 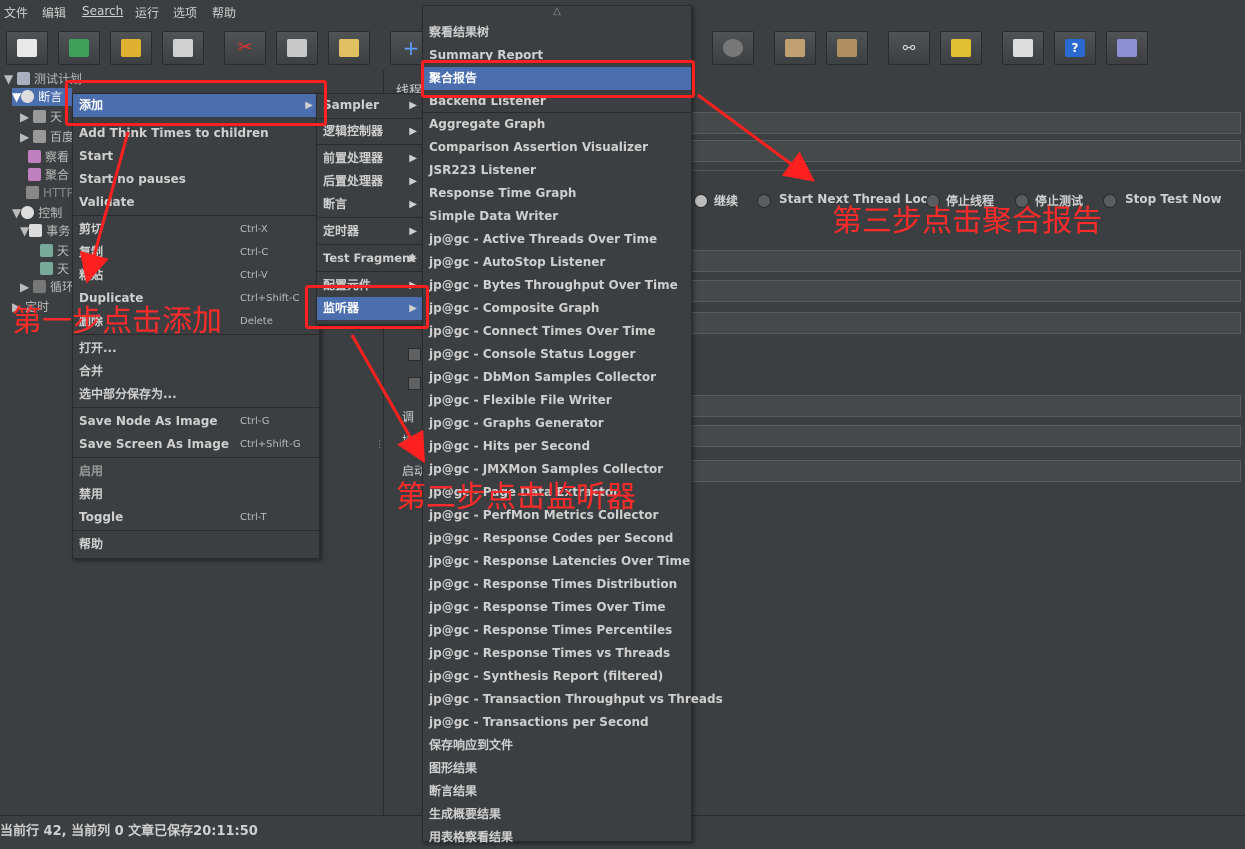 I want to click on annotation-step3: 第三步点击聚合报告, so click(x=967, y=221).